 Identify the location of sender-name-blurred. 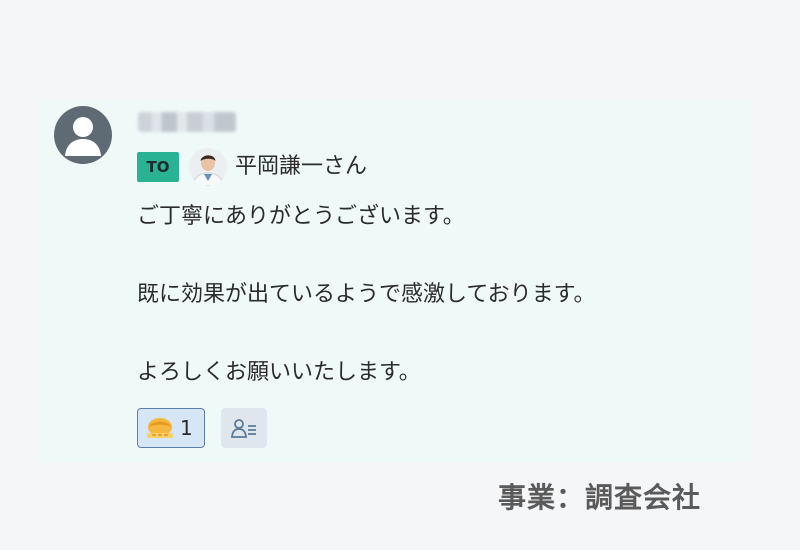
(187, 122).